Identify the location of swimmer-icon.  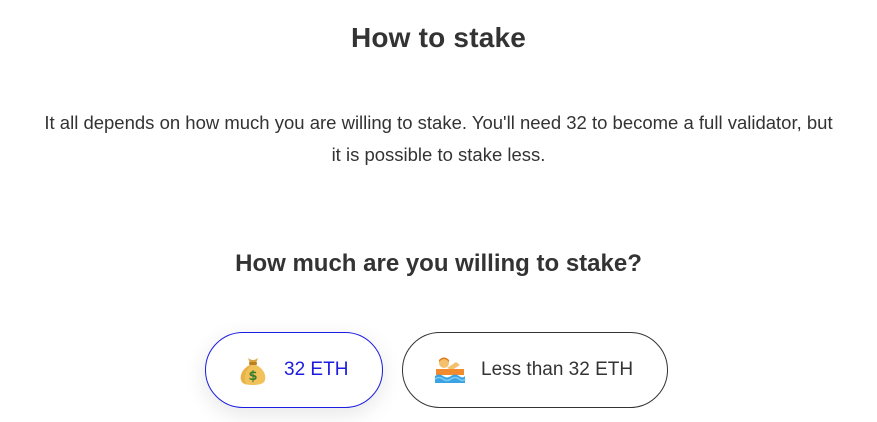
(450, 370).